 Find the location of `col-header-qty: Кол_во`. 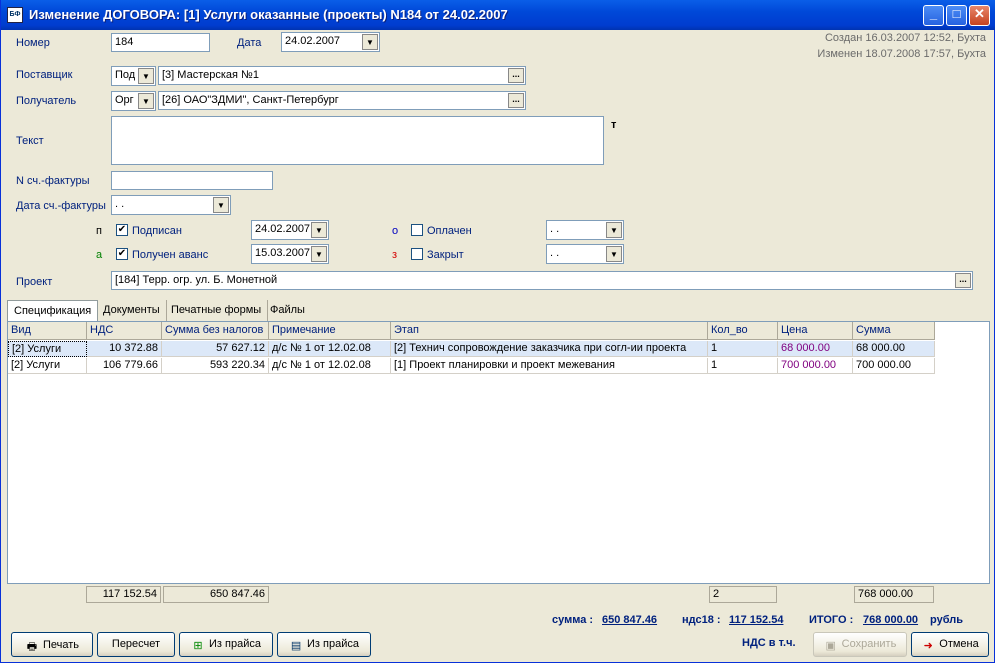

col-header-qty: Кол_во is located at coordinates (743, 331).